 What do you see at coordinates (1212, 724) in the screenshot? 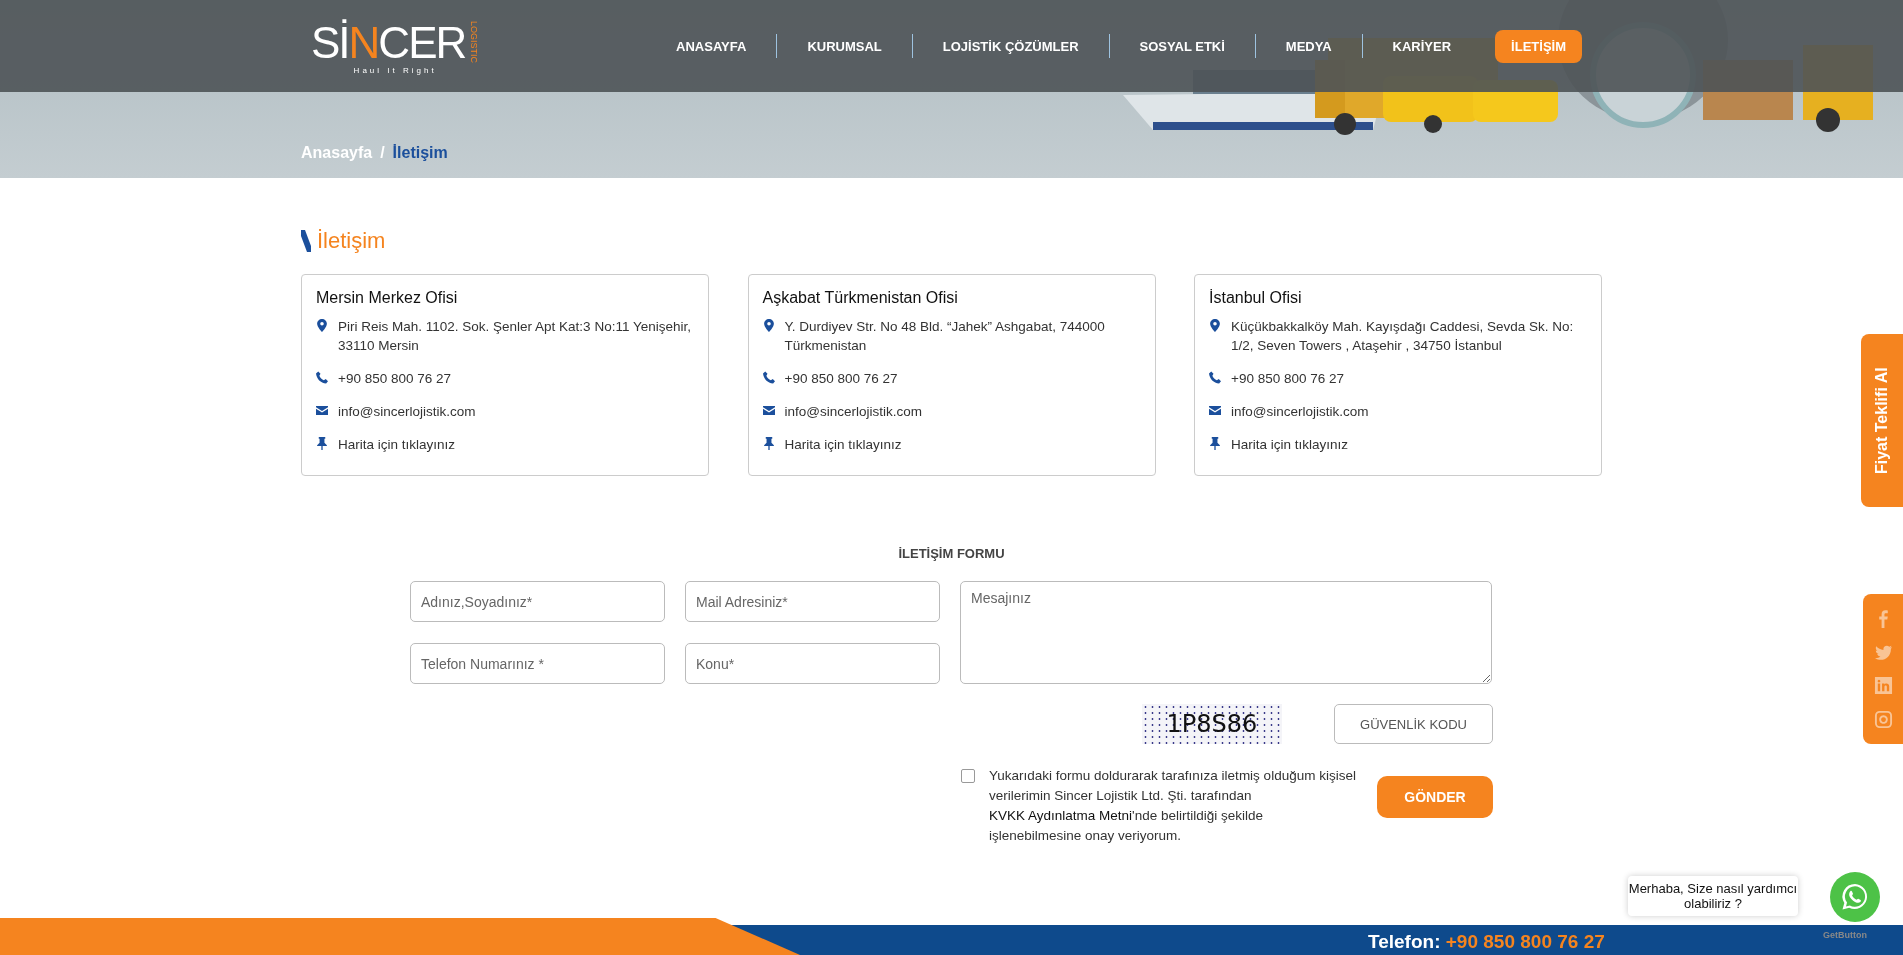
I see `captcha-code: 1P8S86` at bounding box center [1212, 724].